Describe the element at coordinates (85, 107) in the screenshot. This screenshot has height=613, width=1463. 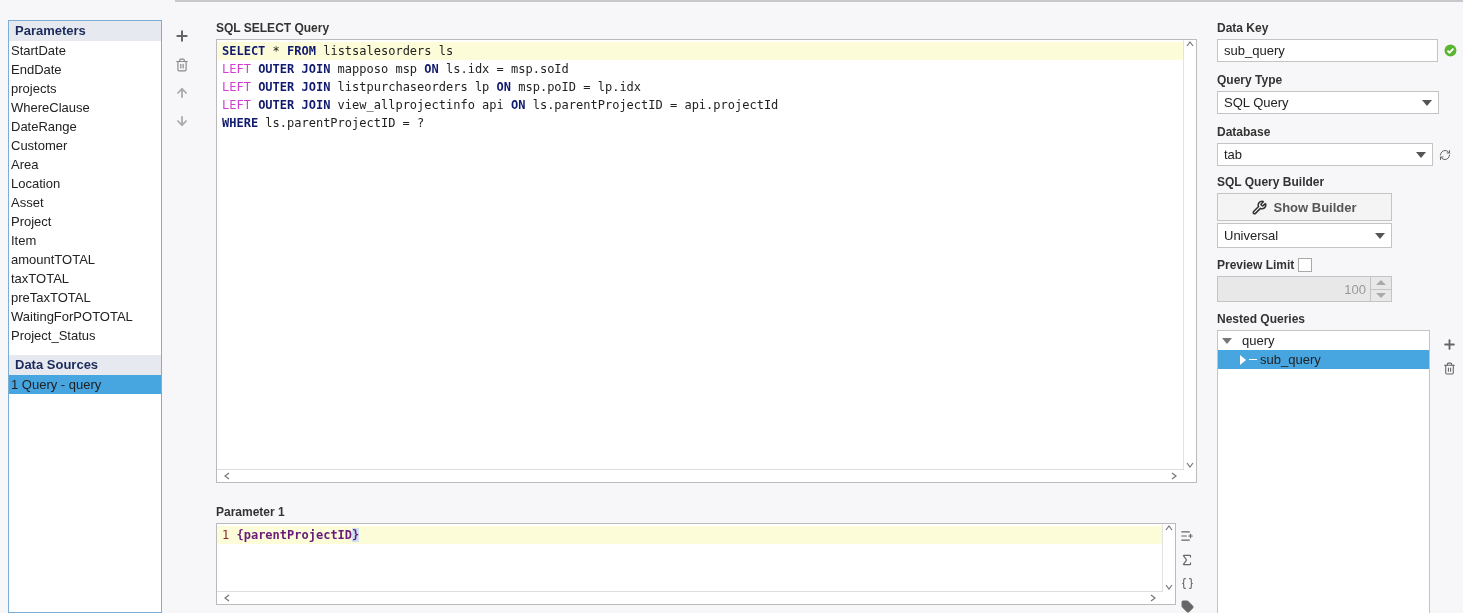
I see `parameter-item: WhereClause` at that location.